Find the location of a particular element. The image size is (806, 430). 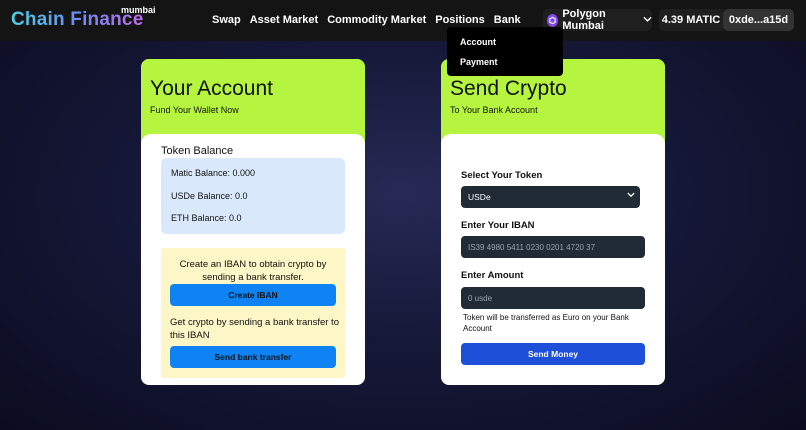

nav-commodity-market: Commodity Market is located at coordinates (376, 20).